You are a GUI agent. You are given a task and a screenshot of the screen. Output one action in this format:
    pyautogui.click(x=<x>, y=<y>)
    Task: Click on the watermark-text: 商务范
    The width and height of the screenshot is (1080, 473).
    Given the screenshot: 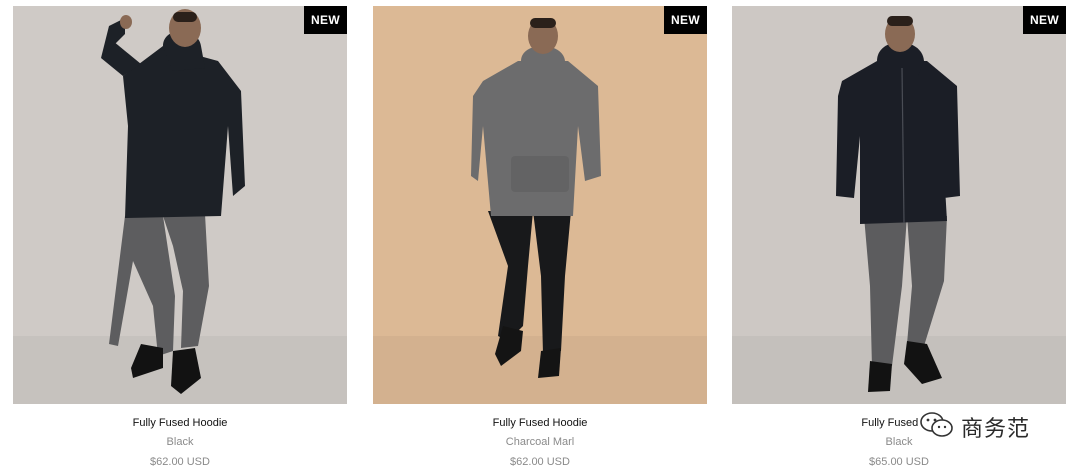 What is the action you would take?
    pyautogui.click(x=996, y=429)
    